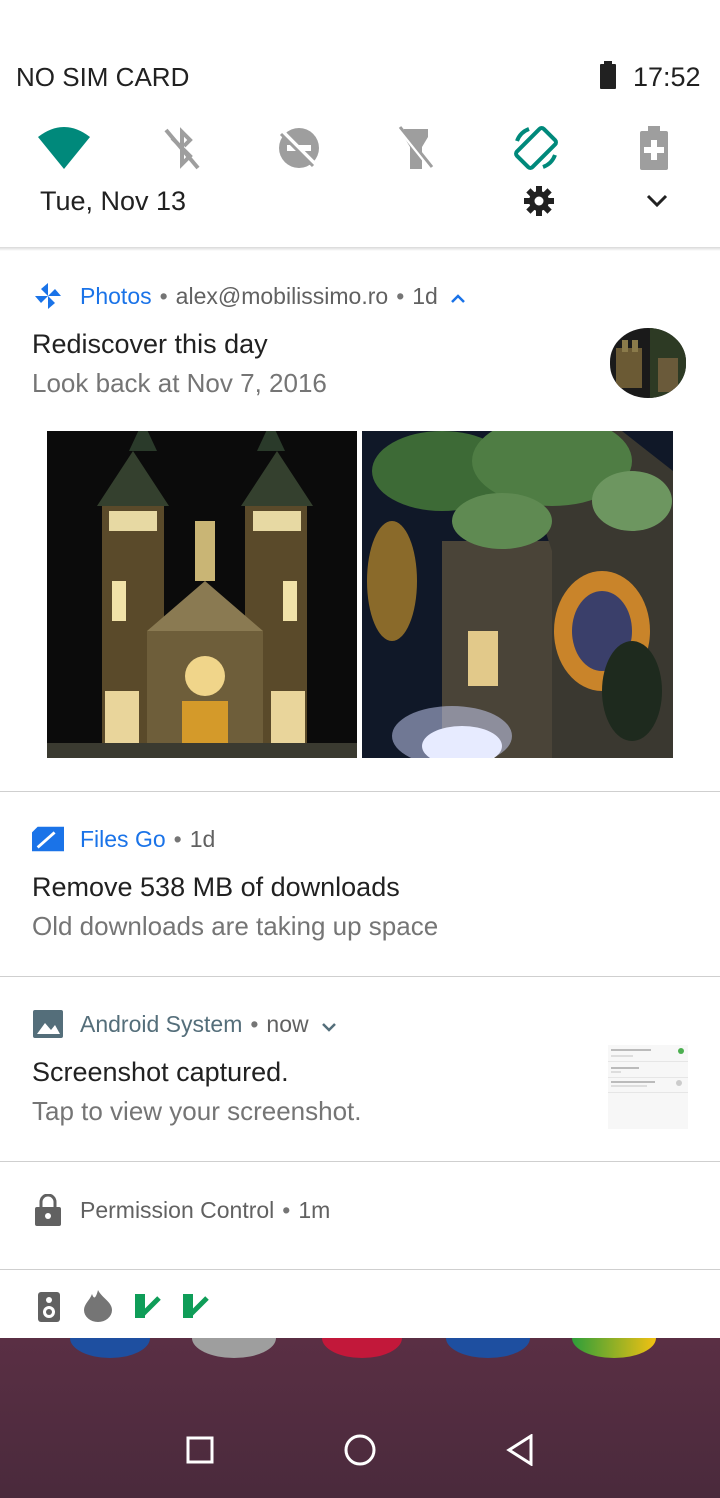 Image resolution: width=720 pixels, height=1498 pixels. What do you see at coordinates (49, 1309) in the screenshot?
I see `speaker-icon` at bounding box center [49, 1309].